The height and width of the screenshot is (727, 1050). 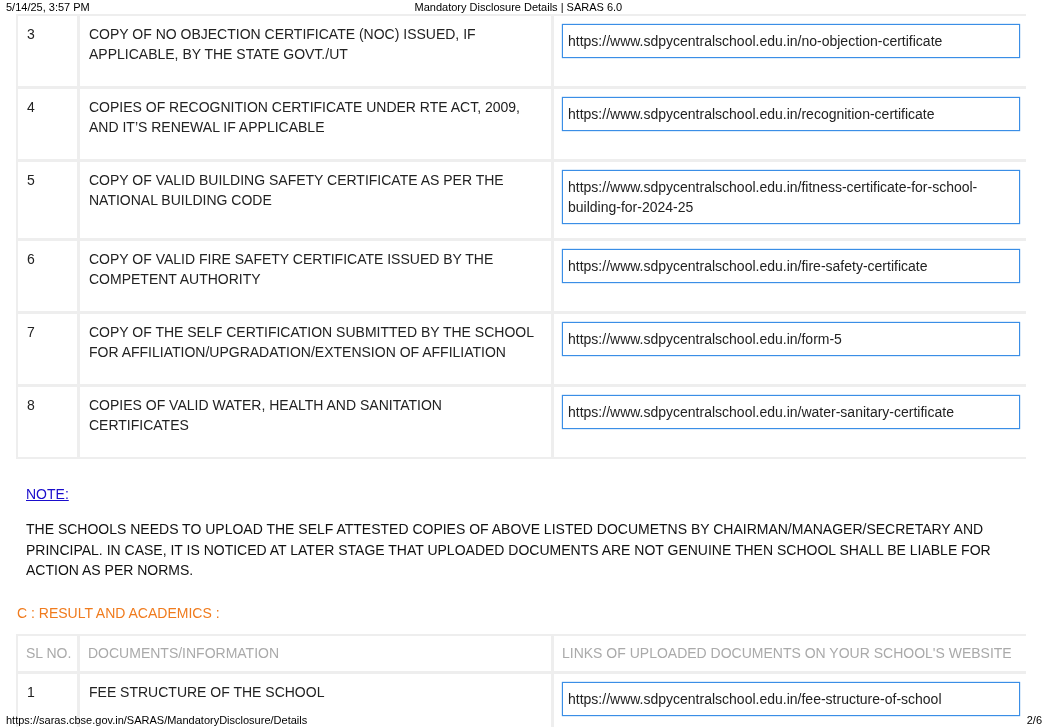 What do you see at coordinates (47, 124) in the screenshot?
I see `table-cell: 4` at bounding box center [47, 124].